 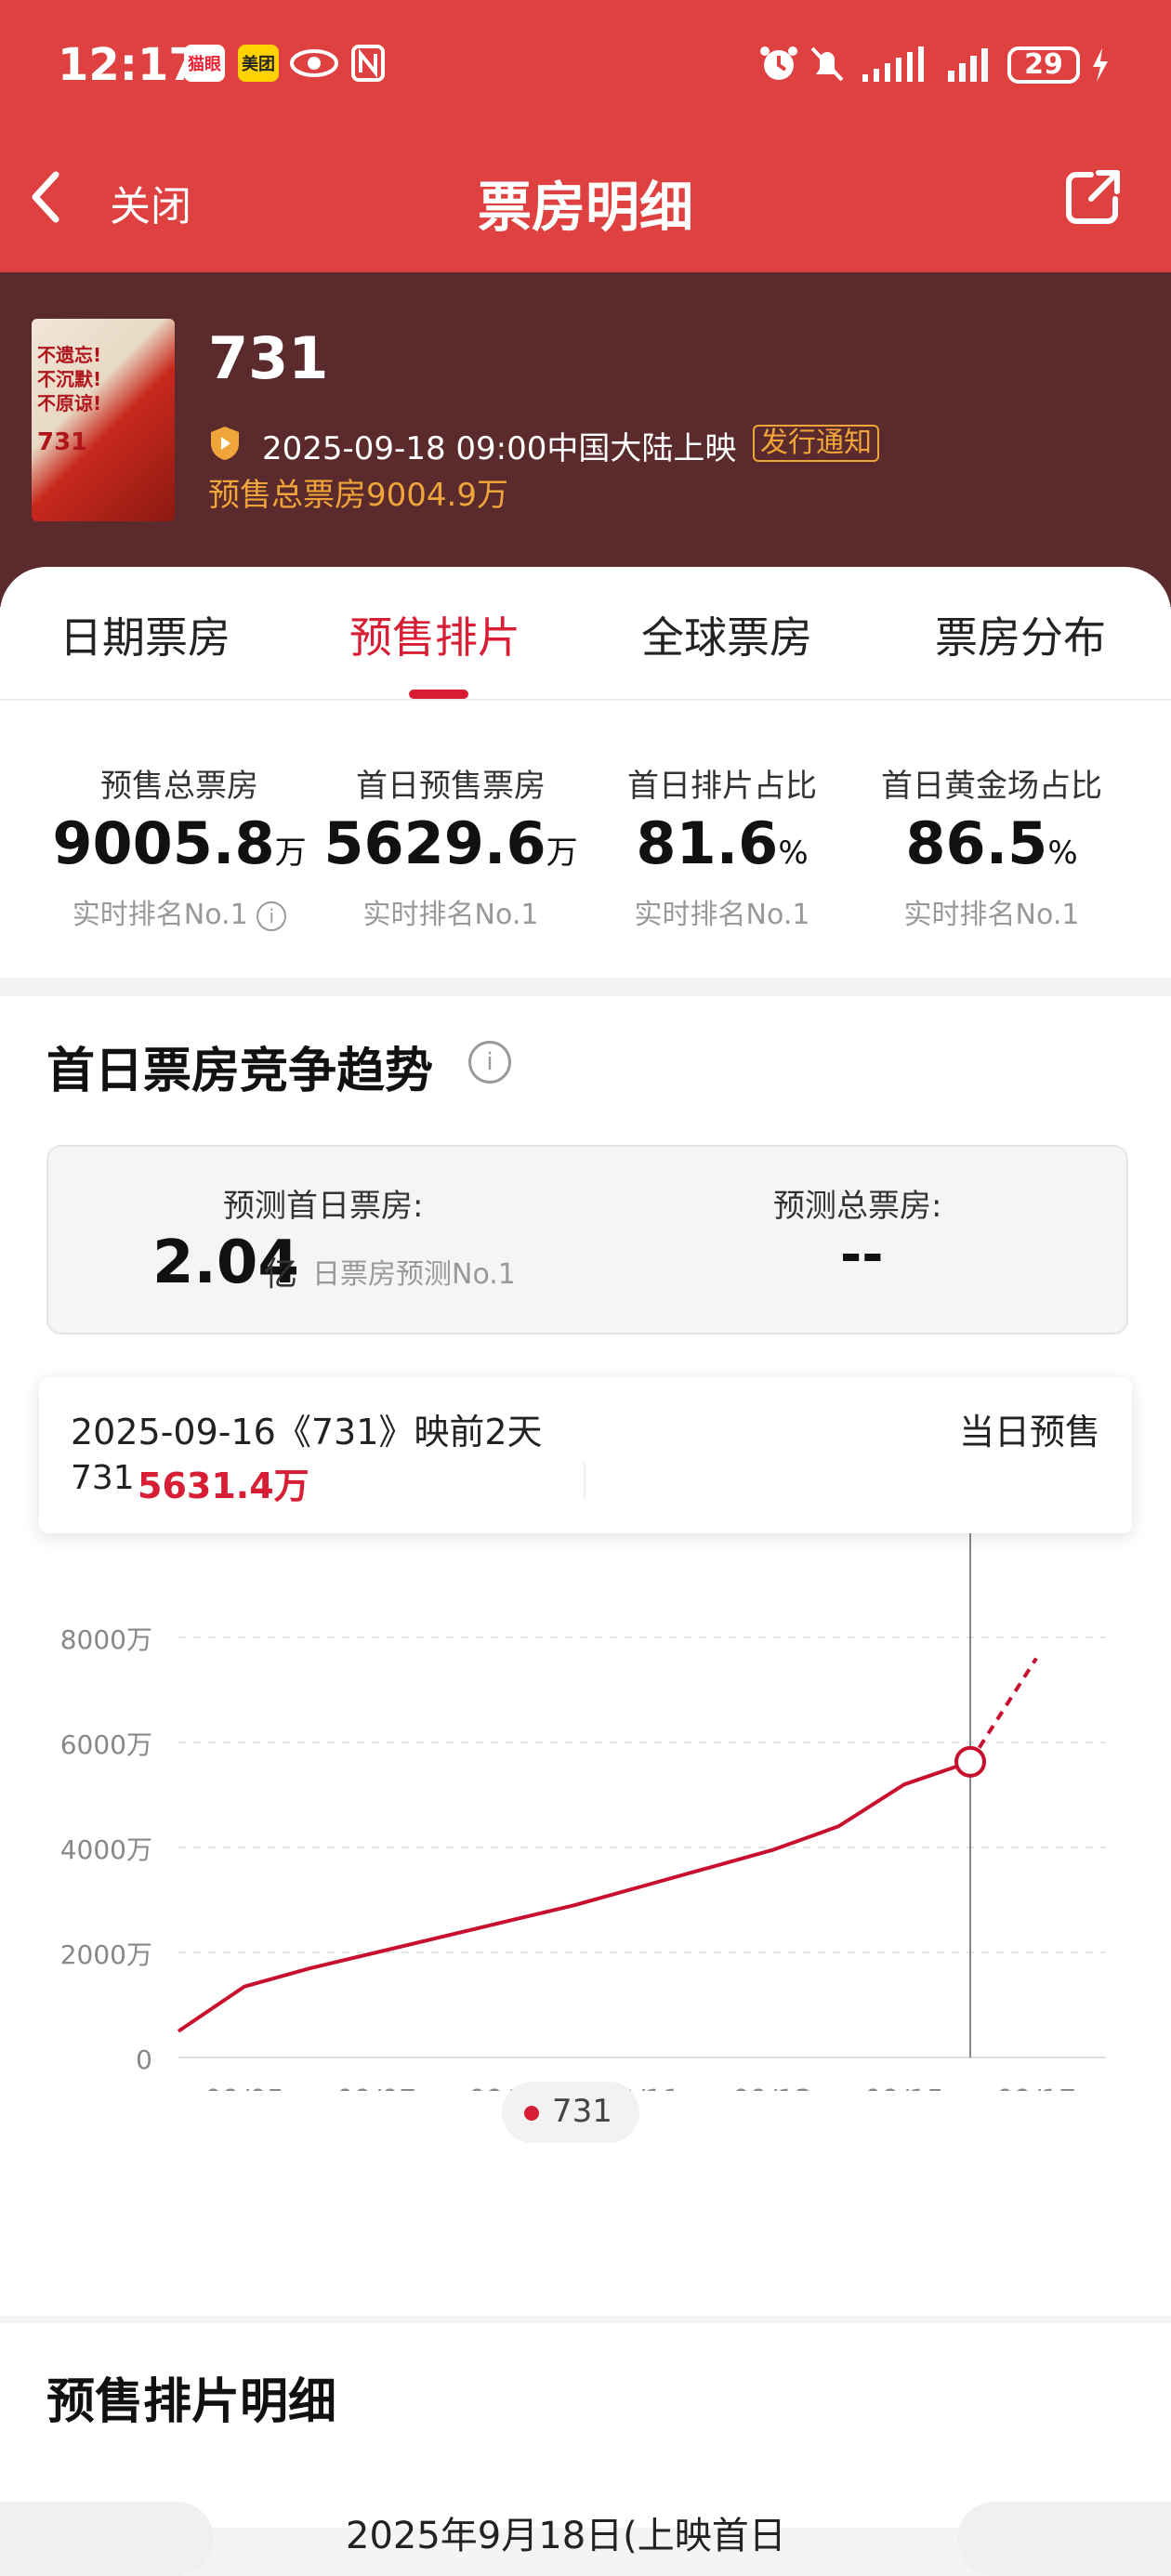 I want to click on series-line-forecast, so click(x=1003, y=1710).